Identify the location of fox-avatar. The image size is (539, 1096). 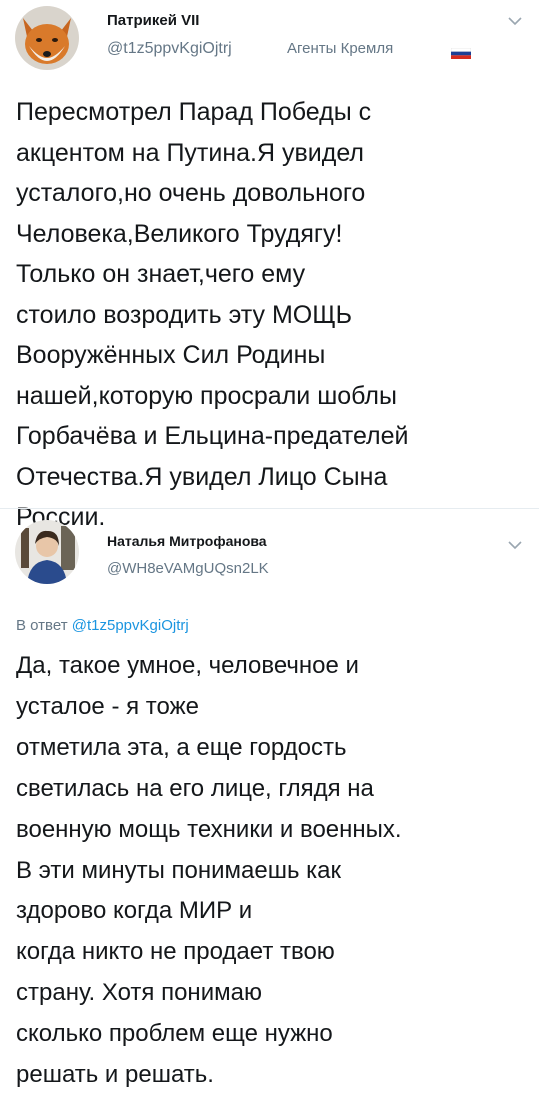
(47, 38).